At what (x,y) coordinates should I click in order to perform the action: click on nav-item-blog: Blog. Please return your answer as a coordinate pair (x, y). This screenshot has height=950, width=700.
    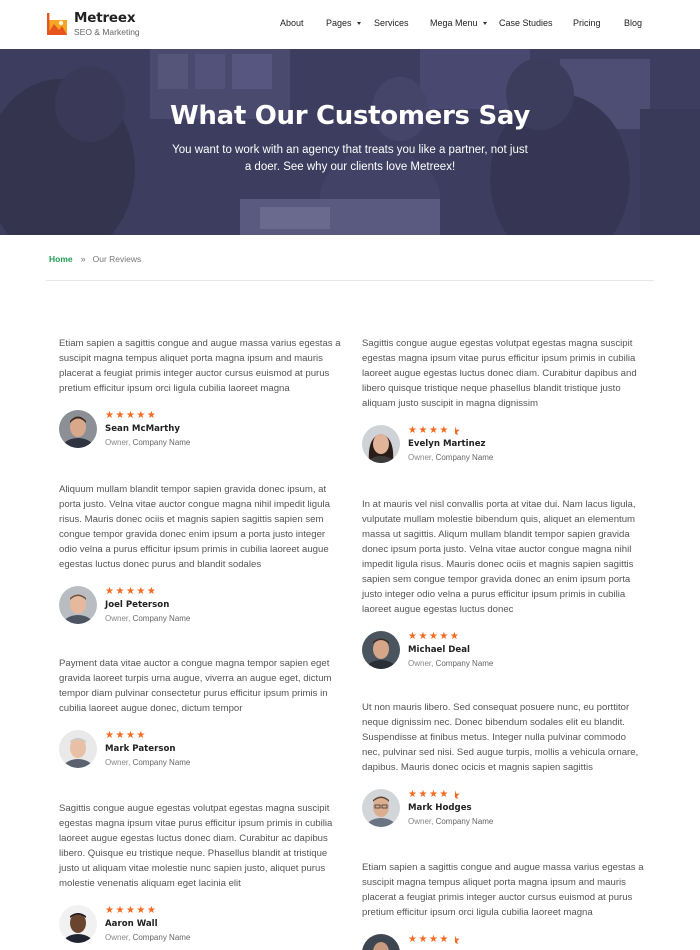
    Looking at the image, I should click on (633, 23).